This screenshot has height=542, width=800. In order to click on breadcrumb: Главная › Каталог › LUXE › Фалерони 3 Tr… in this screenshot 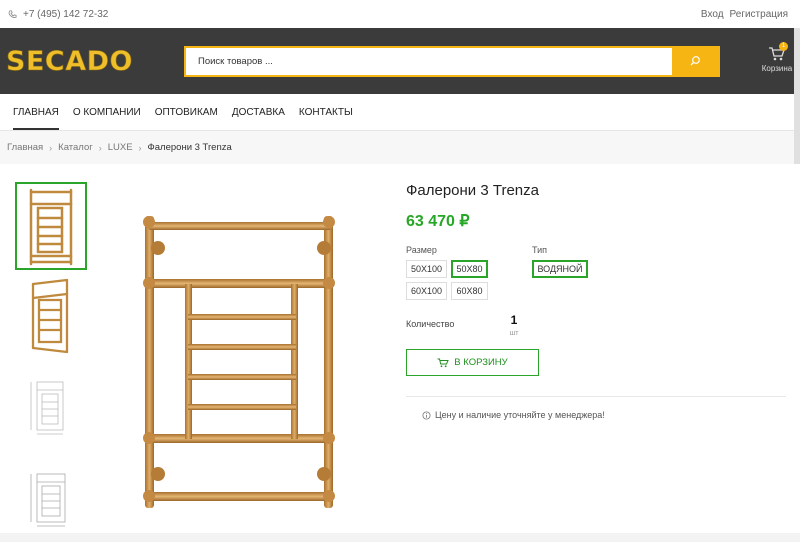, I will do `click(400, 147)`.